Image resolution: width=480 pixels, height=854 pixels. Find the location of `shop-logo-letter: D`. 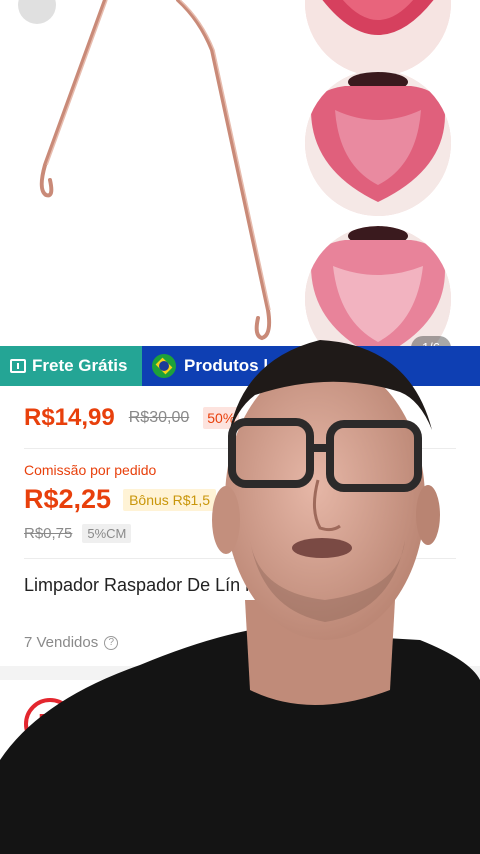

shop-logo-letter: D is located at coordinates (47, 723).